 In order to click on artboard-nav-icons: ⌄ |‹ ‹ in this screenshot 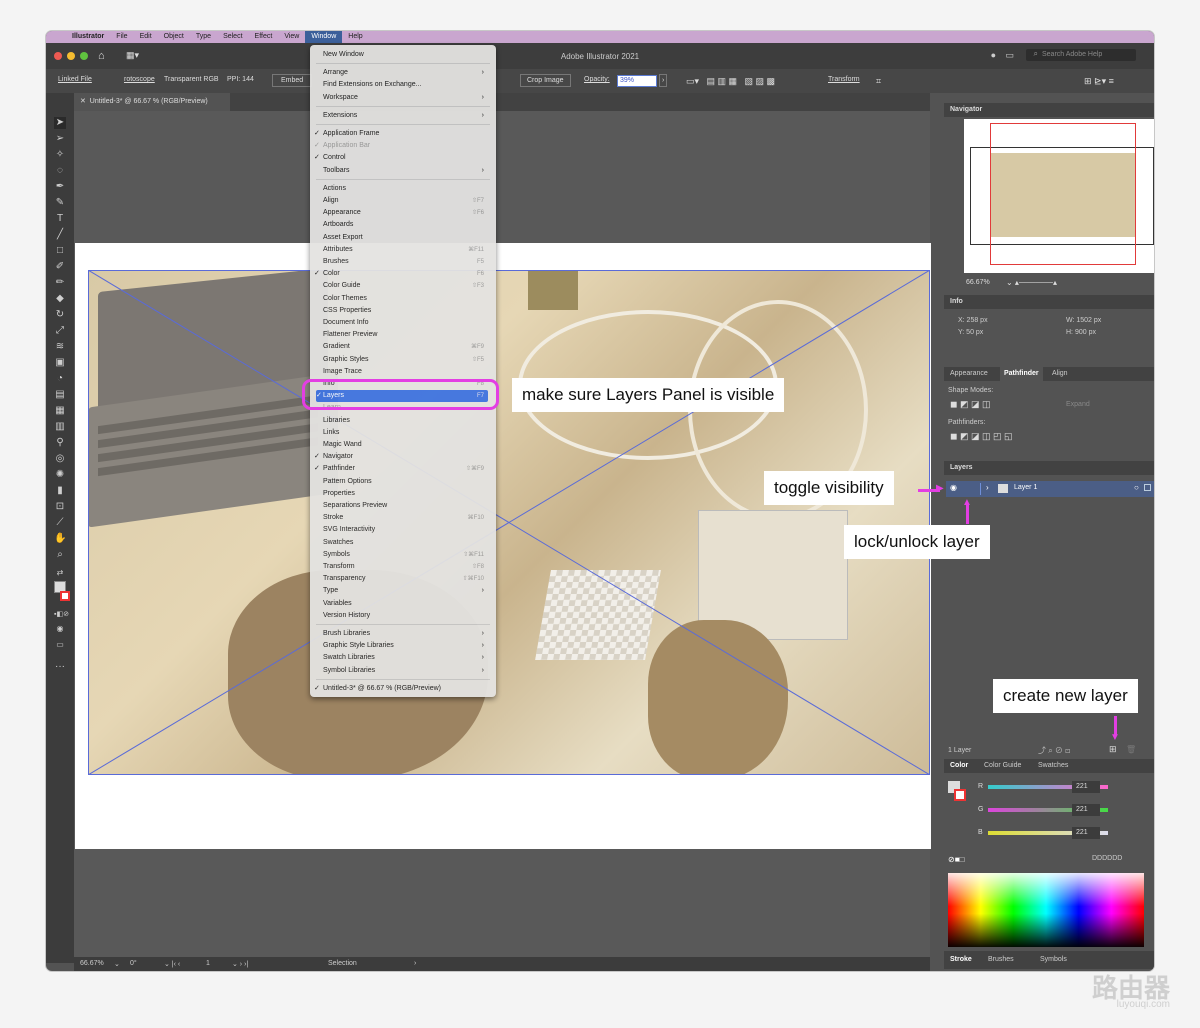, I will do `click(172, 964)`.